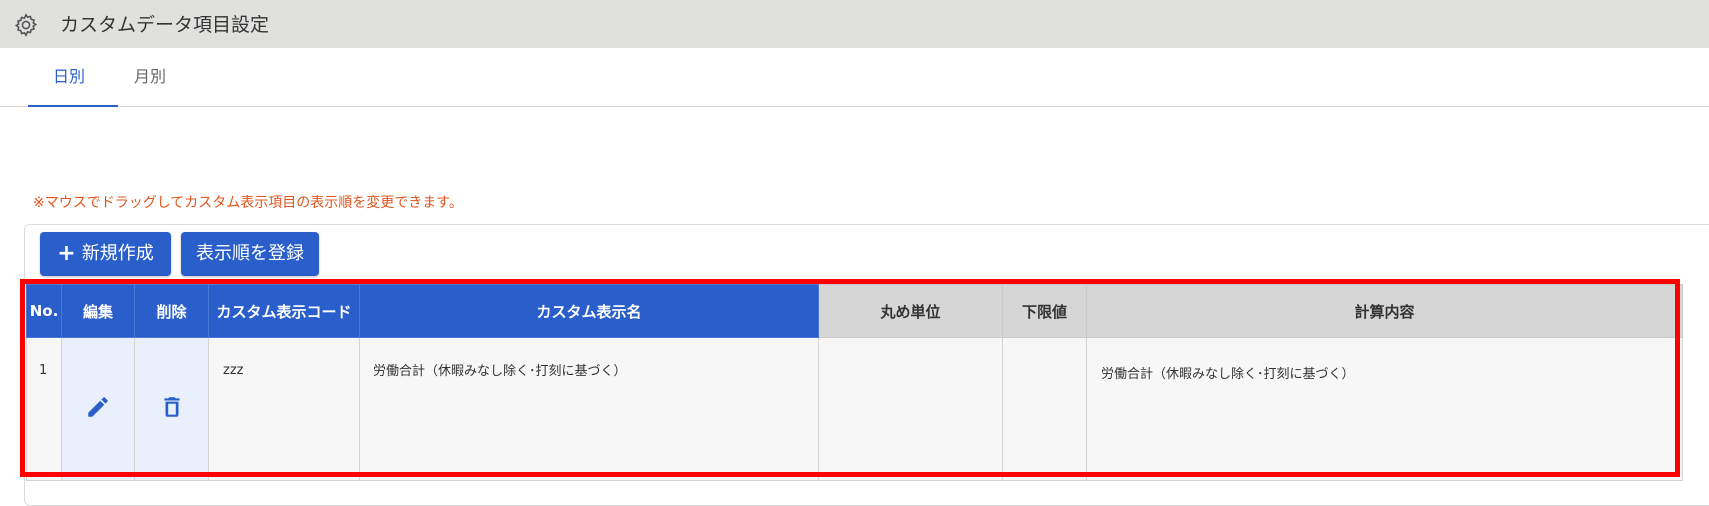 The image size is (1709, 506). I want to click on cell-edit, so click(98, 409).